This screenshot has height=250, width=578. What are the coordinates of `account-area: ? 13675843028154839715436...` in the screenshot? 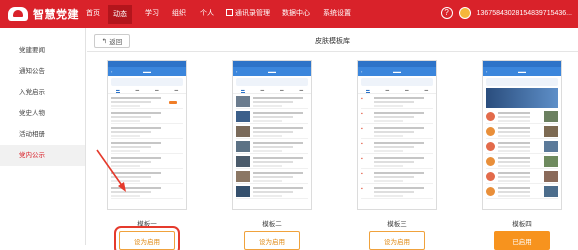 It's located at (506, 13).